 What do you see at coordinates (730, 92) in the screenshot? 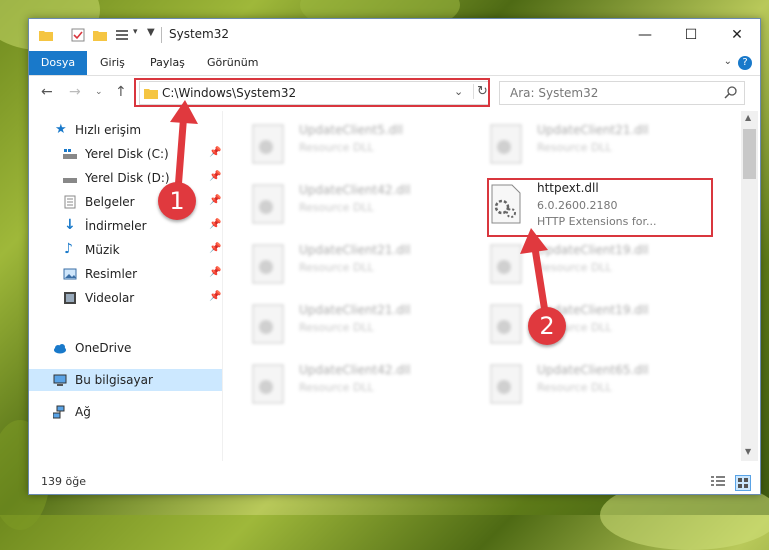
I see `search-icon` at bounding box center [730, 92].